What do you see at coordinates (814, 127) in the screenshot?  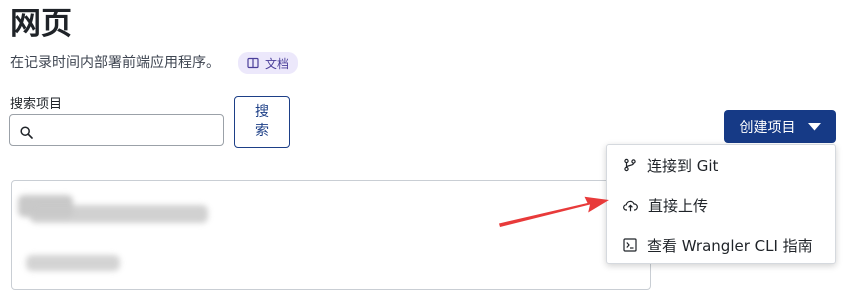 I see `caret-down-icon` at bounding box center [814, 127].